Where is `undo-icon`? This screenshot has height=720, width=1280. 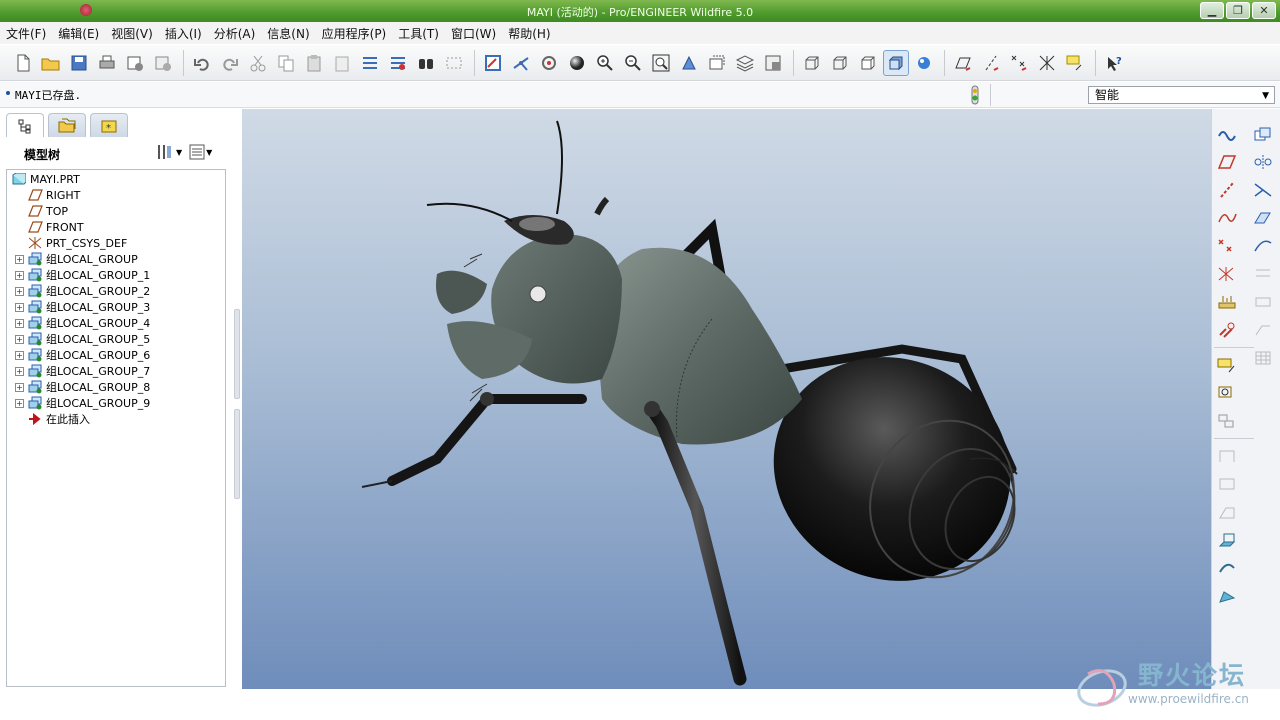 undo-icon is located at coordinates (202, 63).